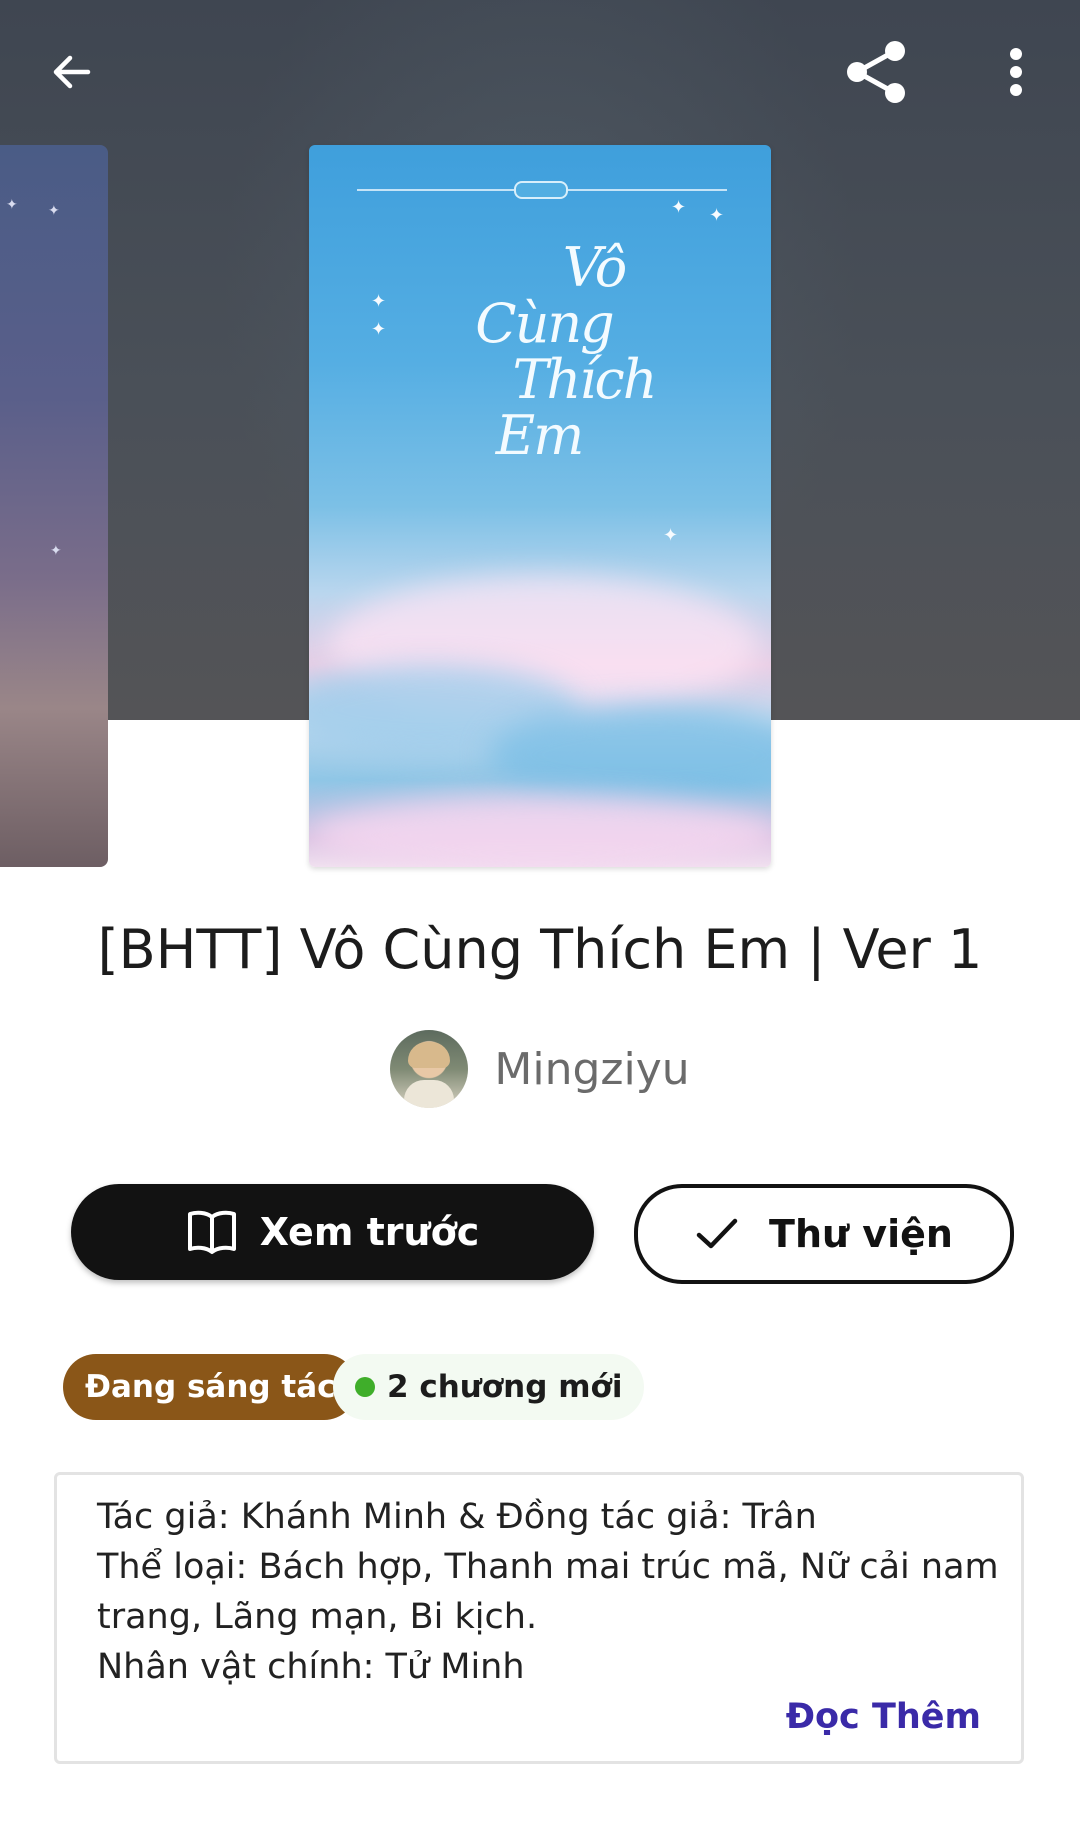 The height and width of the screenshot is (1821, 1080). What do you see at coordinates (365, 1387) in the screenshot?
I see `new-indicator-dot` at bounding box center [365, 1387].